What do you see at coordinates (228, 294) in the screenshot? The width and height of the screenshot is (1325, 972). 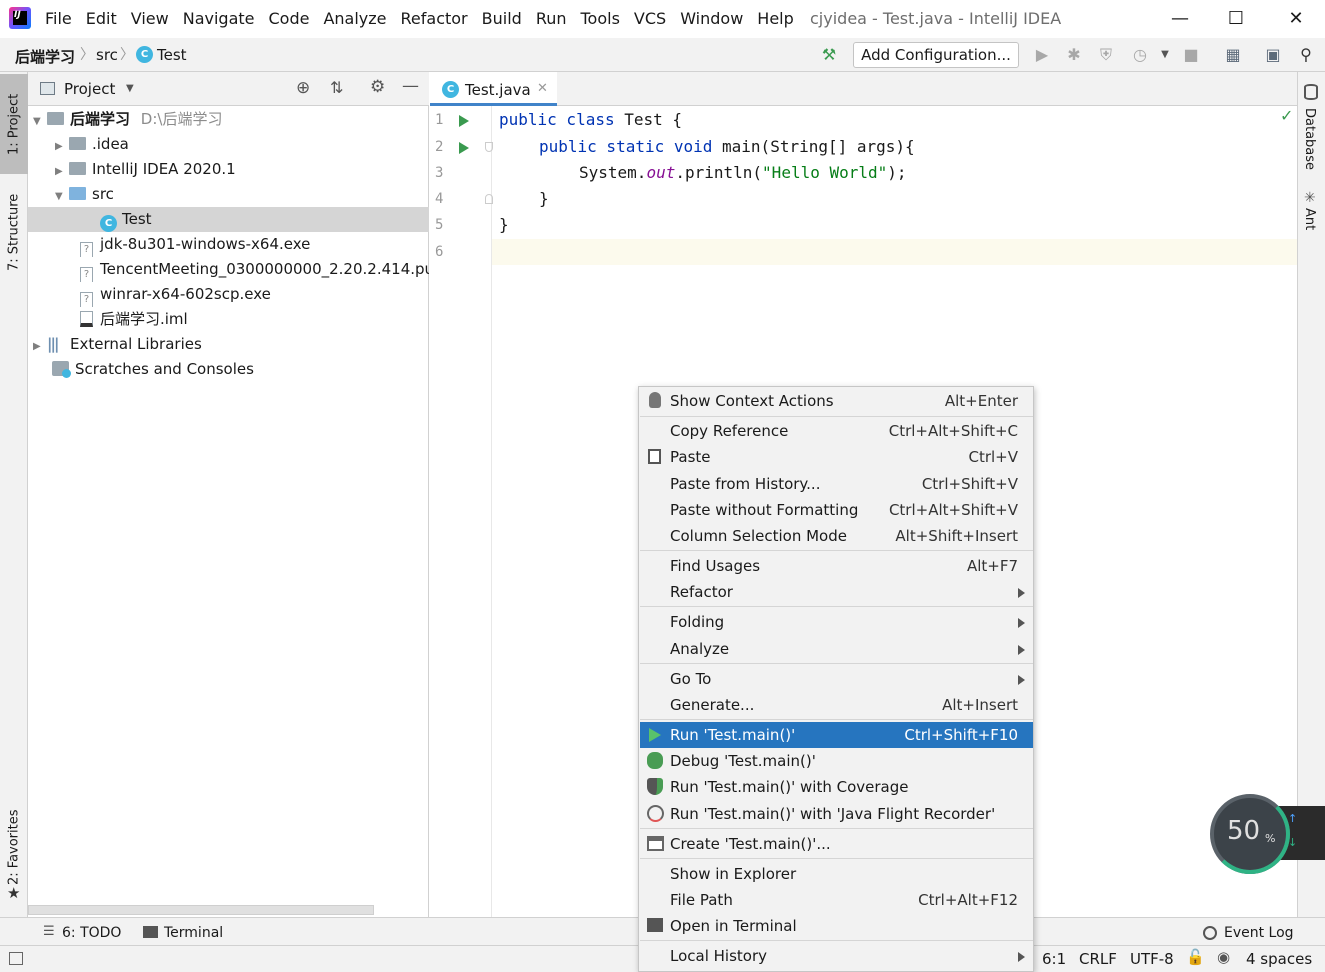 I see `tree-item-file: ? winrar-x64-602scp.exe` at bounding box center [228, 294].